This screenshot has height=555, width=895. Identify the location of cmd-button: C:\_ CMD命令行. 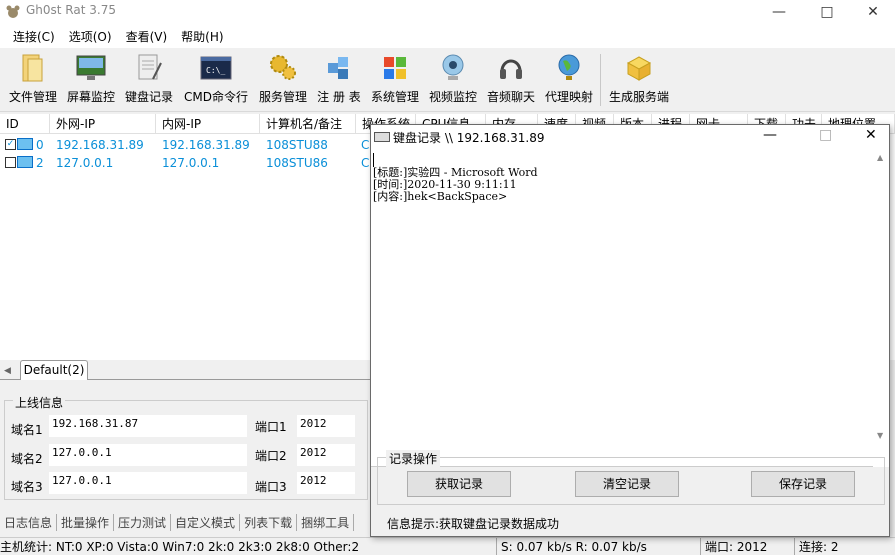
(216, 81).